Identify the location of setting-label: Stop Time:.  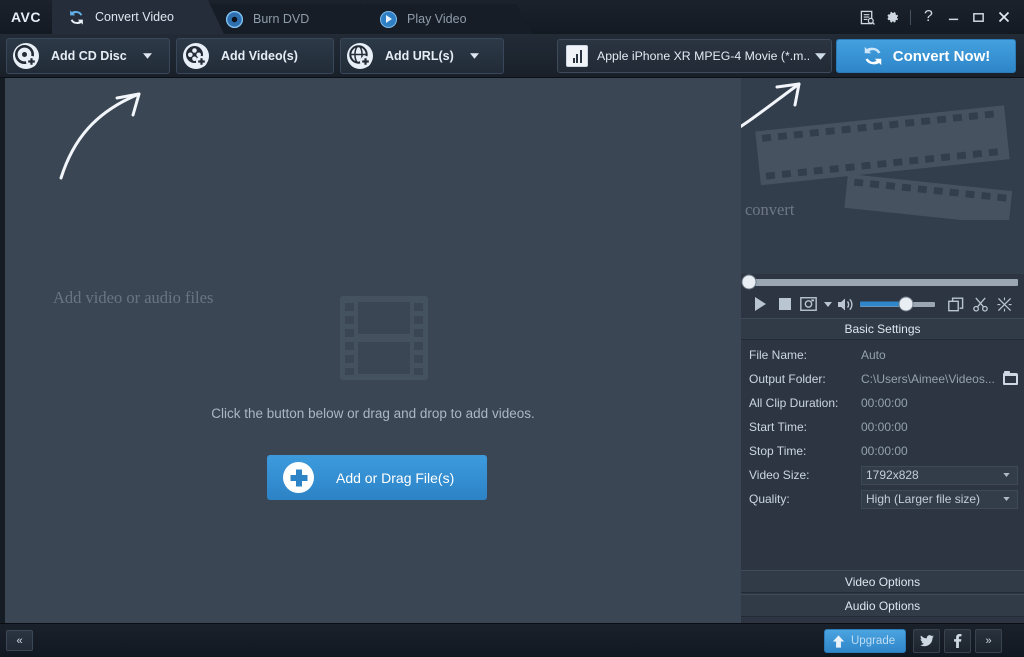
(778, 451).